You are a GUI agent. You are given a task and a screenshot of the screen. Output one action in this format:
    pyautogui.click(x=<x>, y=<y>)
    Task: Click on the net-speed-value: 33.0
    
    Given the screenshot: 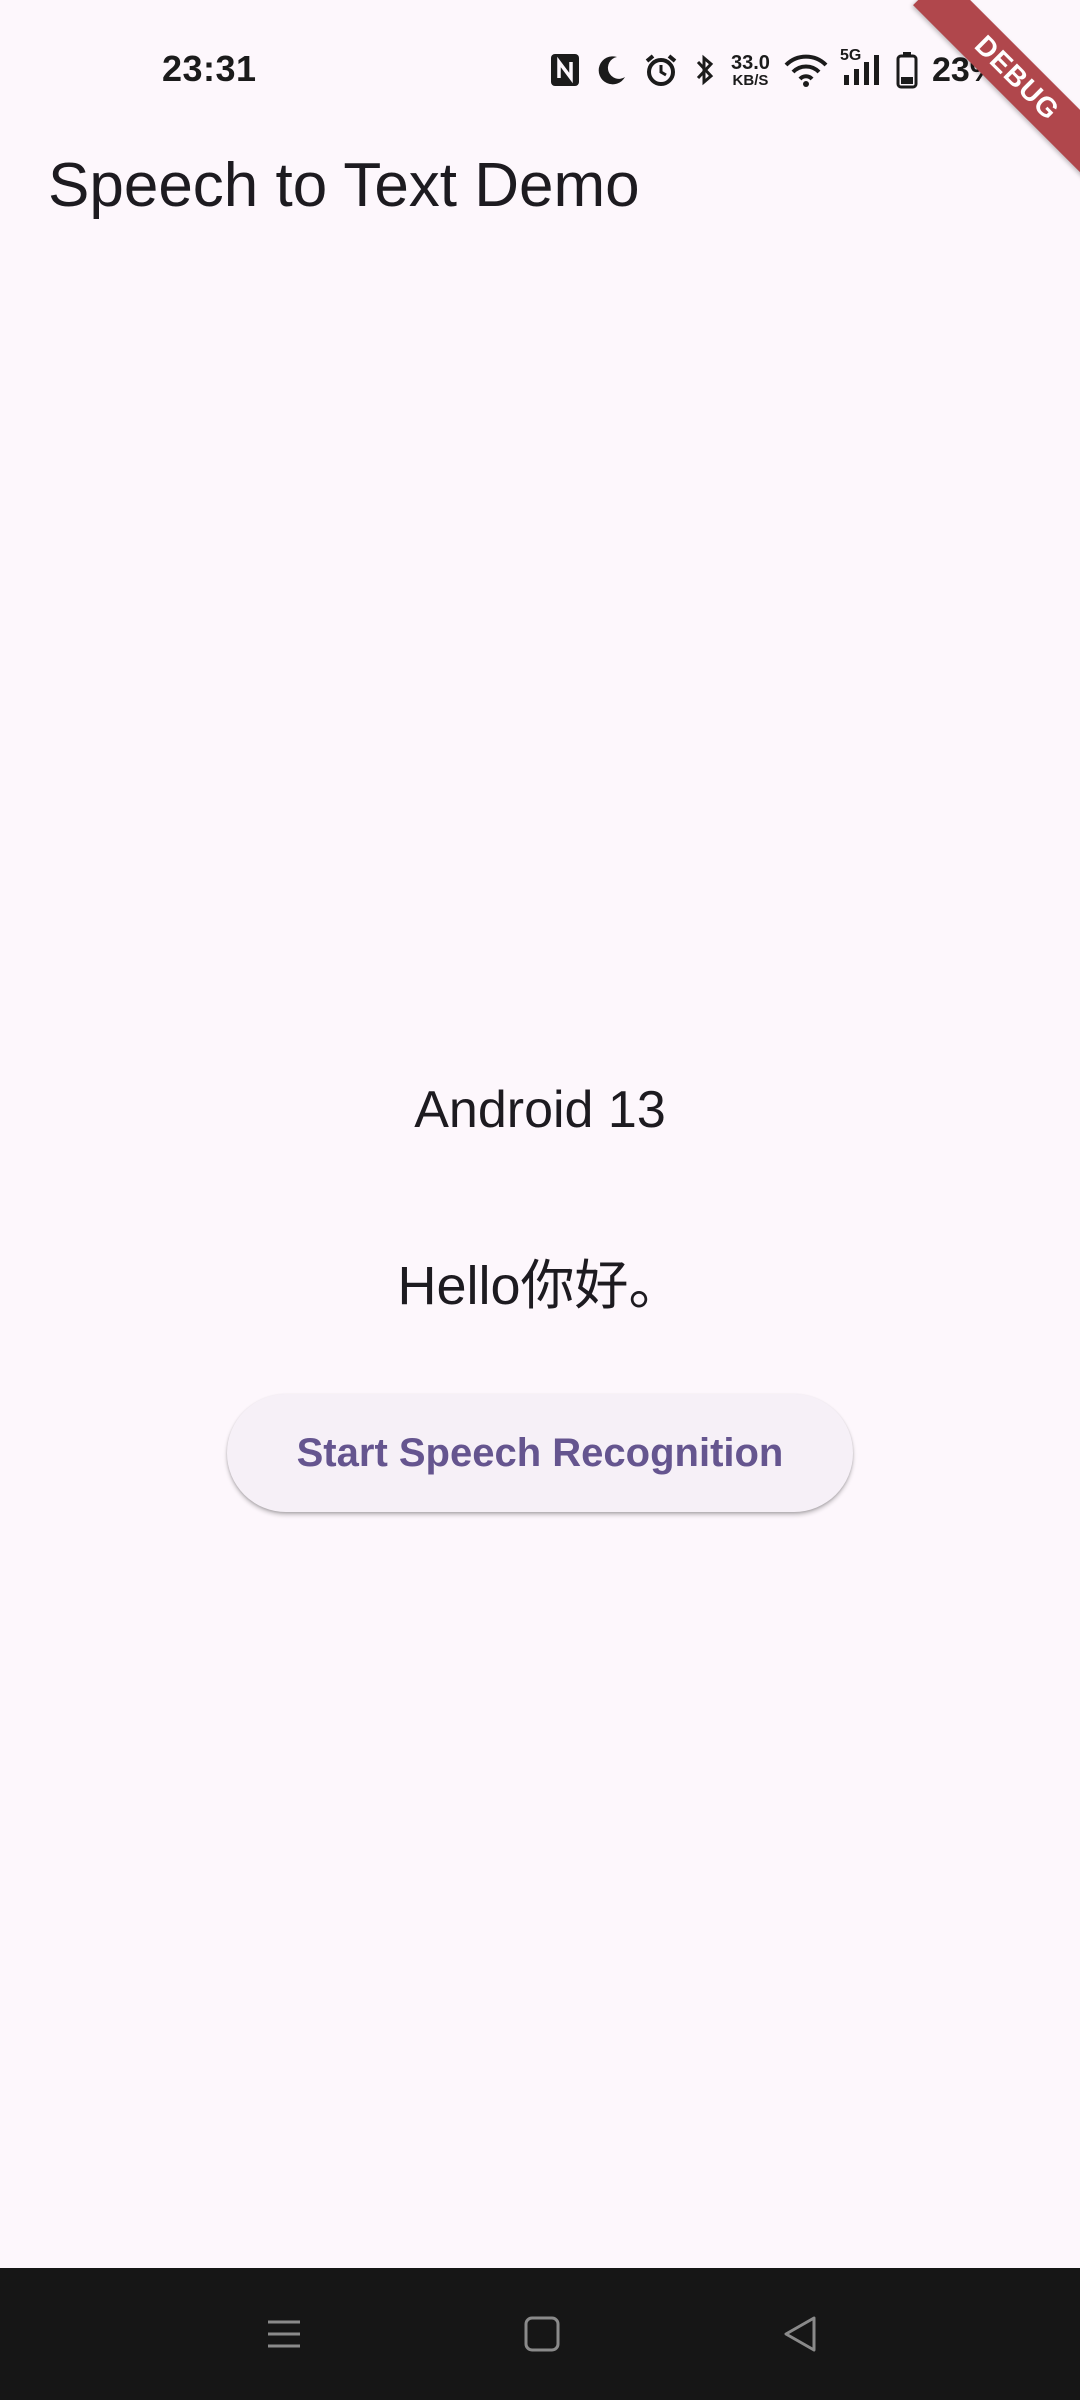 What is the action you would take?
    pyautogui.click(x=750, y=62)
    